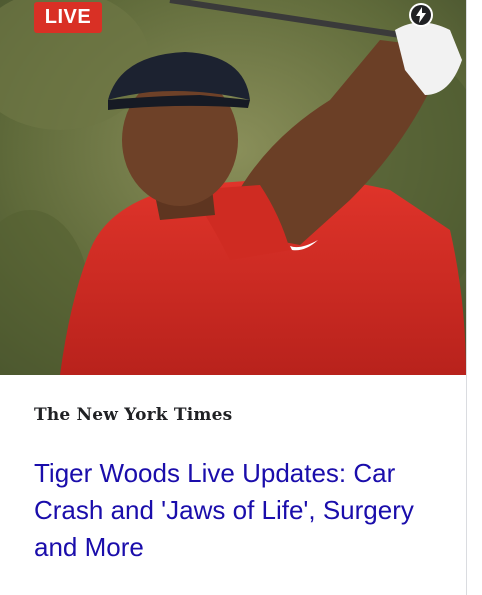 The image size is (482, 595). I want to click on publisher-name: The New York Times, so click(133, 415).